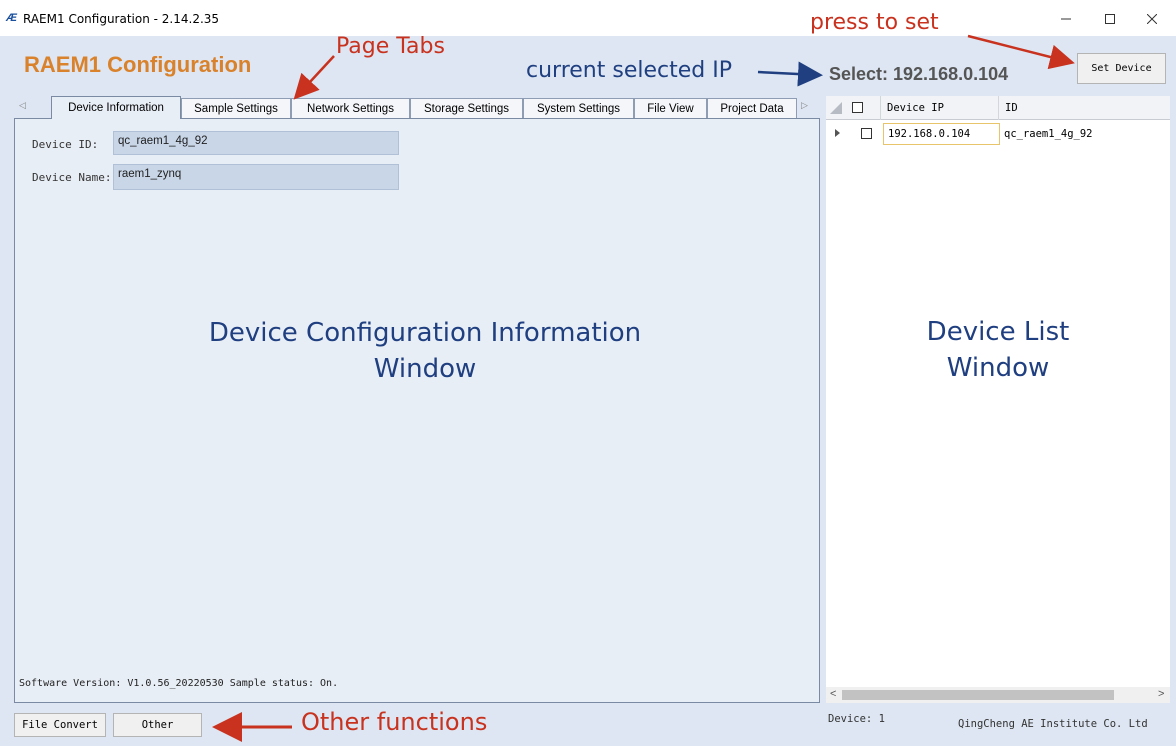 This screenshot has height=746, width=1176. Describe the element at coordinates (588, 18) in the screenshot. I see `title-bar: Æ RAEM1 Configuration - 2.14.2.35` at that location.